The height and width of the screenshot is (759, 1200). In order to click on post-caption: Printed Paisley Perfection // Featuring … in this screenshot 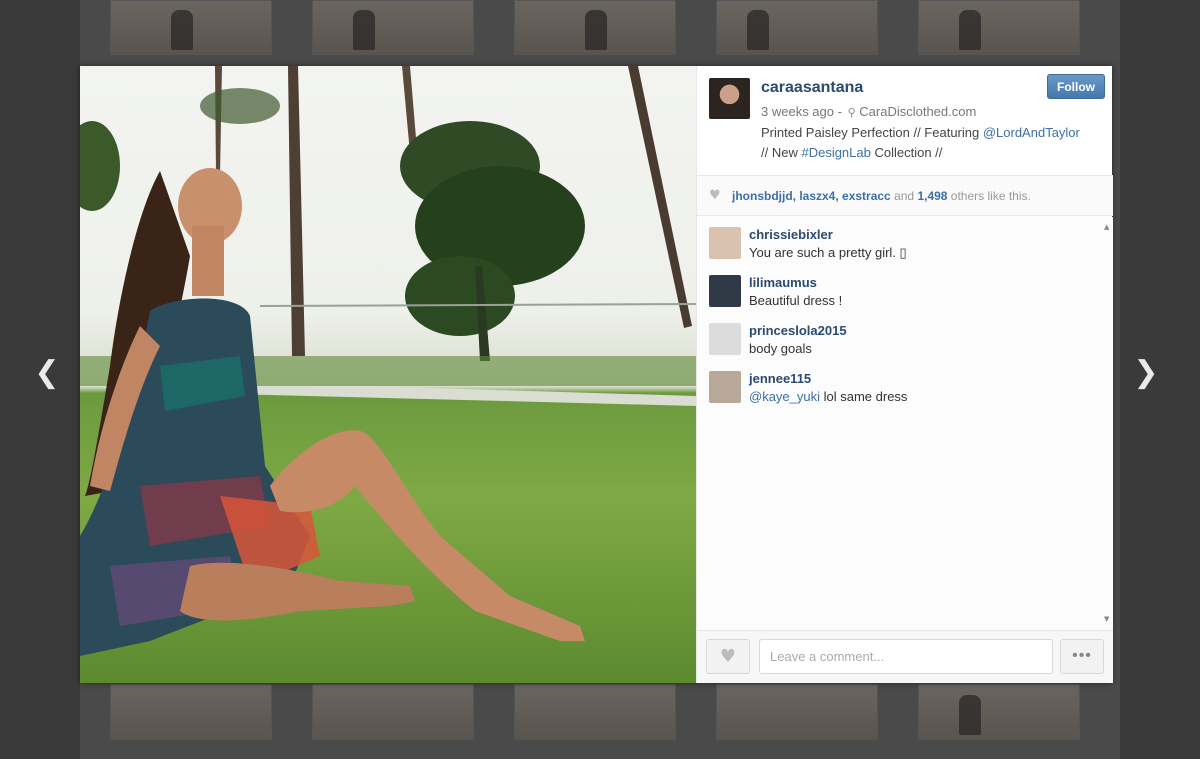, I will do `click(933, 143)`.